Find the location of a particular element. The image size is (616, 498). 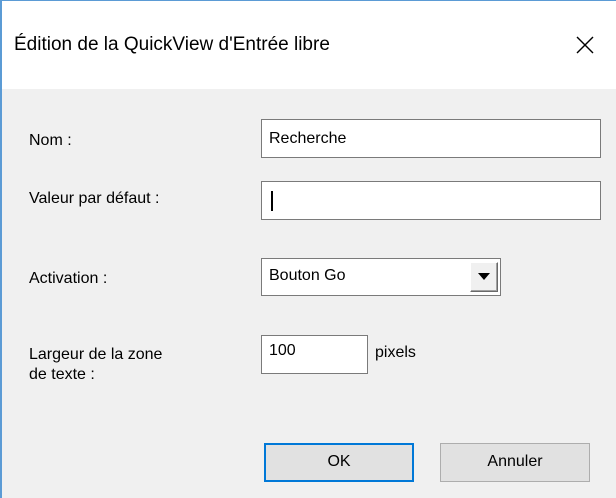

activation-dropdown-button is located at coordinates (484, 277).